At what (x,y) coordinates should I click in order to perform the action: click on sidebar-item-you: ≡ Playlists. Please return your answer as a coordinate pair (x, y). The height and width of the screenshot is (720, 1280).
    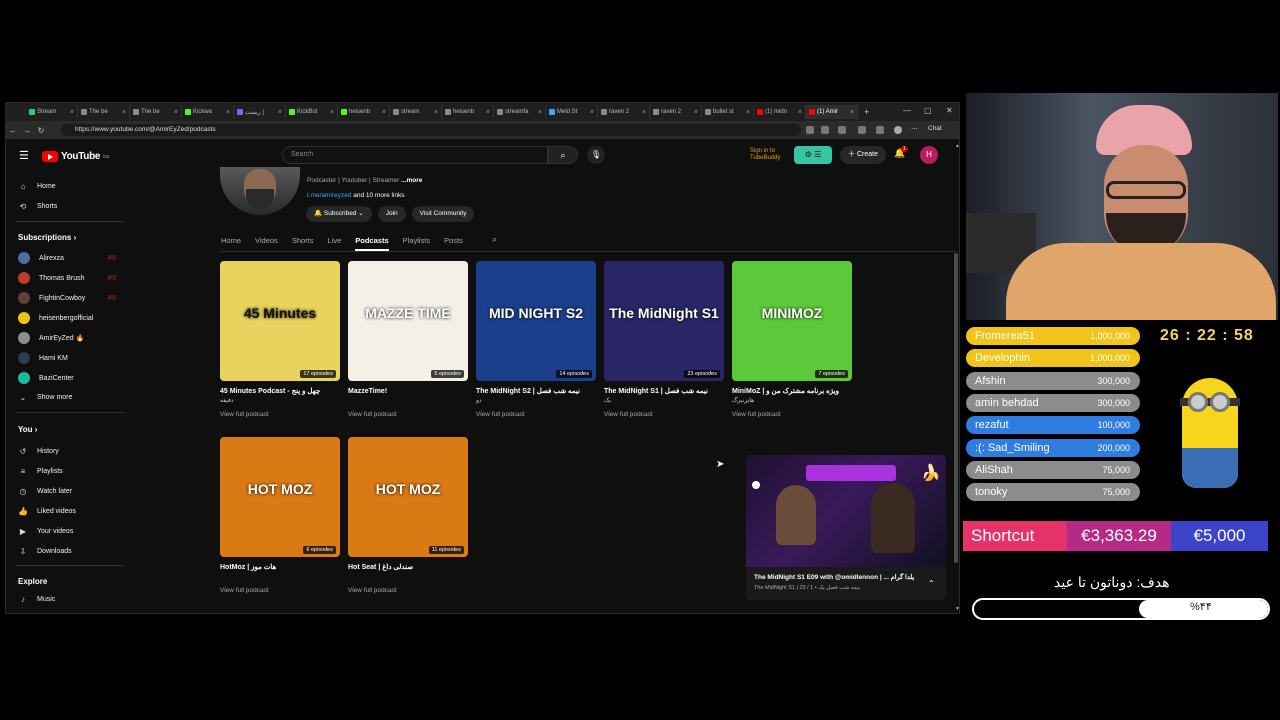
    Looking at the image, I should click on (40, 471).